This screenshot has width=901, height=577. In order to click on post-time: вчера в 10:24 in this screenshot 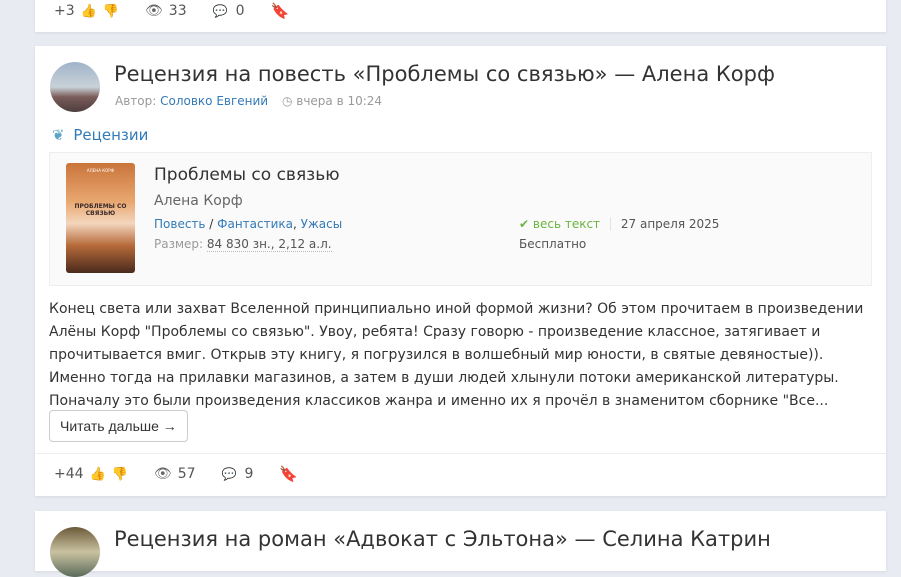, I will do `click(339, 101)`.